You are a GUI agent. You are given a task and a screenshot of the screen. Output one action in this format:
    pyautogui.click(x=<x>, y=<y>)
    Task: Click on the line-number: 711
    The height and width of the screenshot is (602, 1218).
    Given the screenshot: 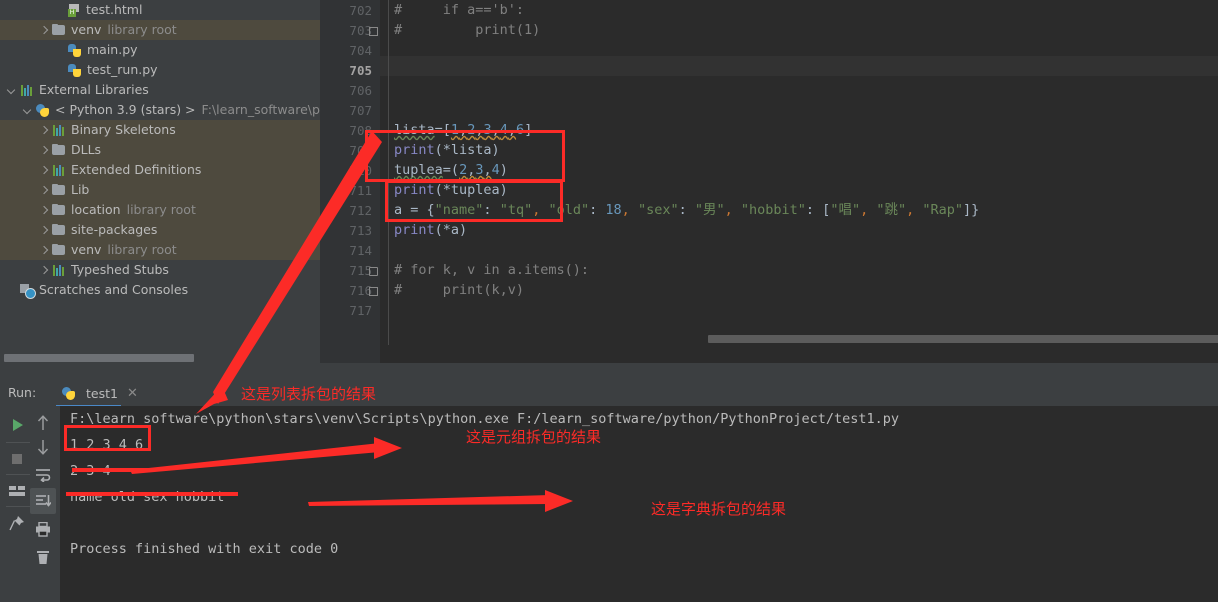 What is the action you would take?
    pyautogui.click(x=360, y=190)
    